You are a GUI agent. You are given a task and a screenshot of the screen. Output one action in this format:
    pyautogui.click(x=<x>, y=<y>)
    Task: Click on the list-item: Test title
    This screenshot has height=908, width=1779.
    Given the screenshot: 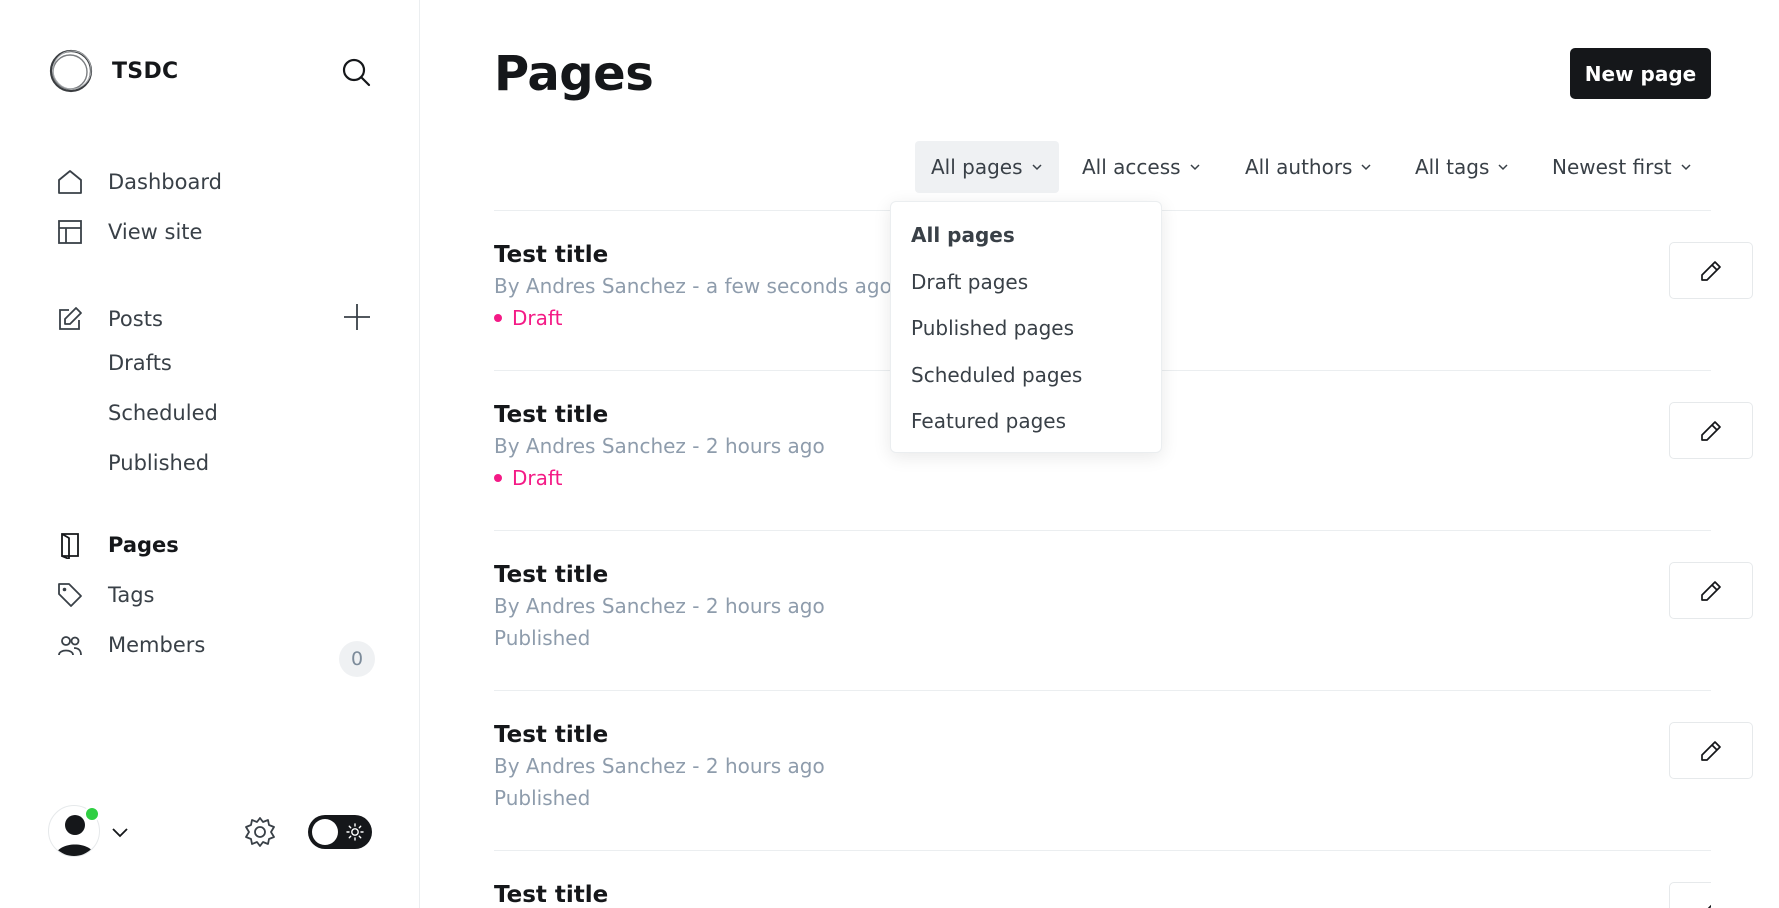 What is the action you would take?
    pyautogui.click(x=1102, y=879)
    